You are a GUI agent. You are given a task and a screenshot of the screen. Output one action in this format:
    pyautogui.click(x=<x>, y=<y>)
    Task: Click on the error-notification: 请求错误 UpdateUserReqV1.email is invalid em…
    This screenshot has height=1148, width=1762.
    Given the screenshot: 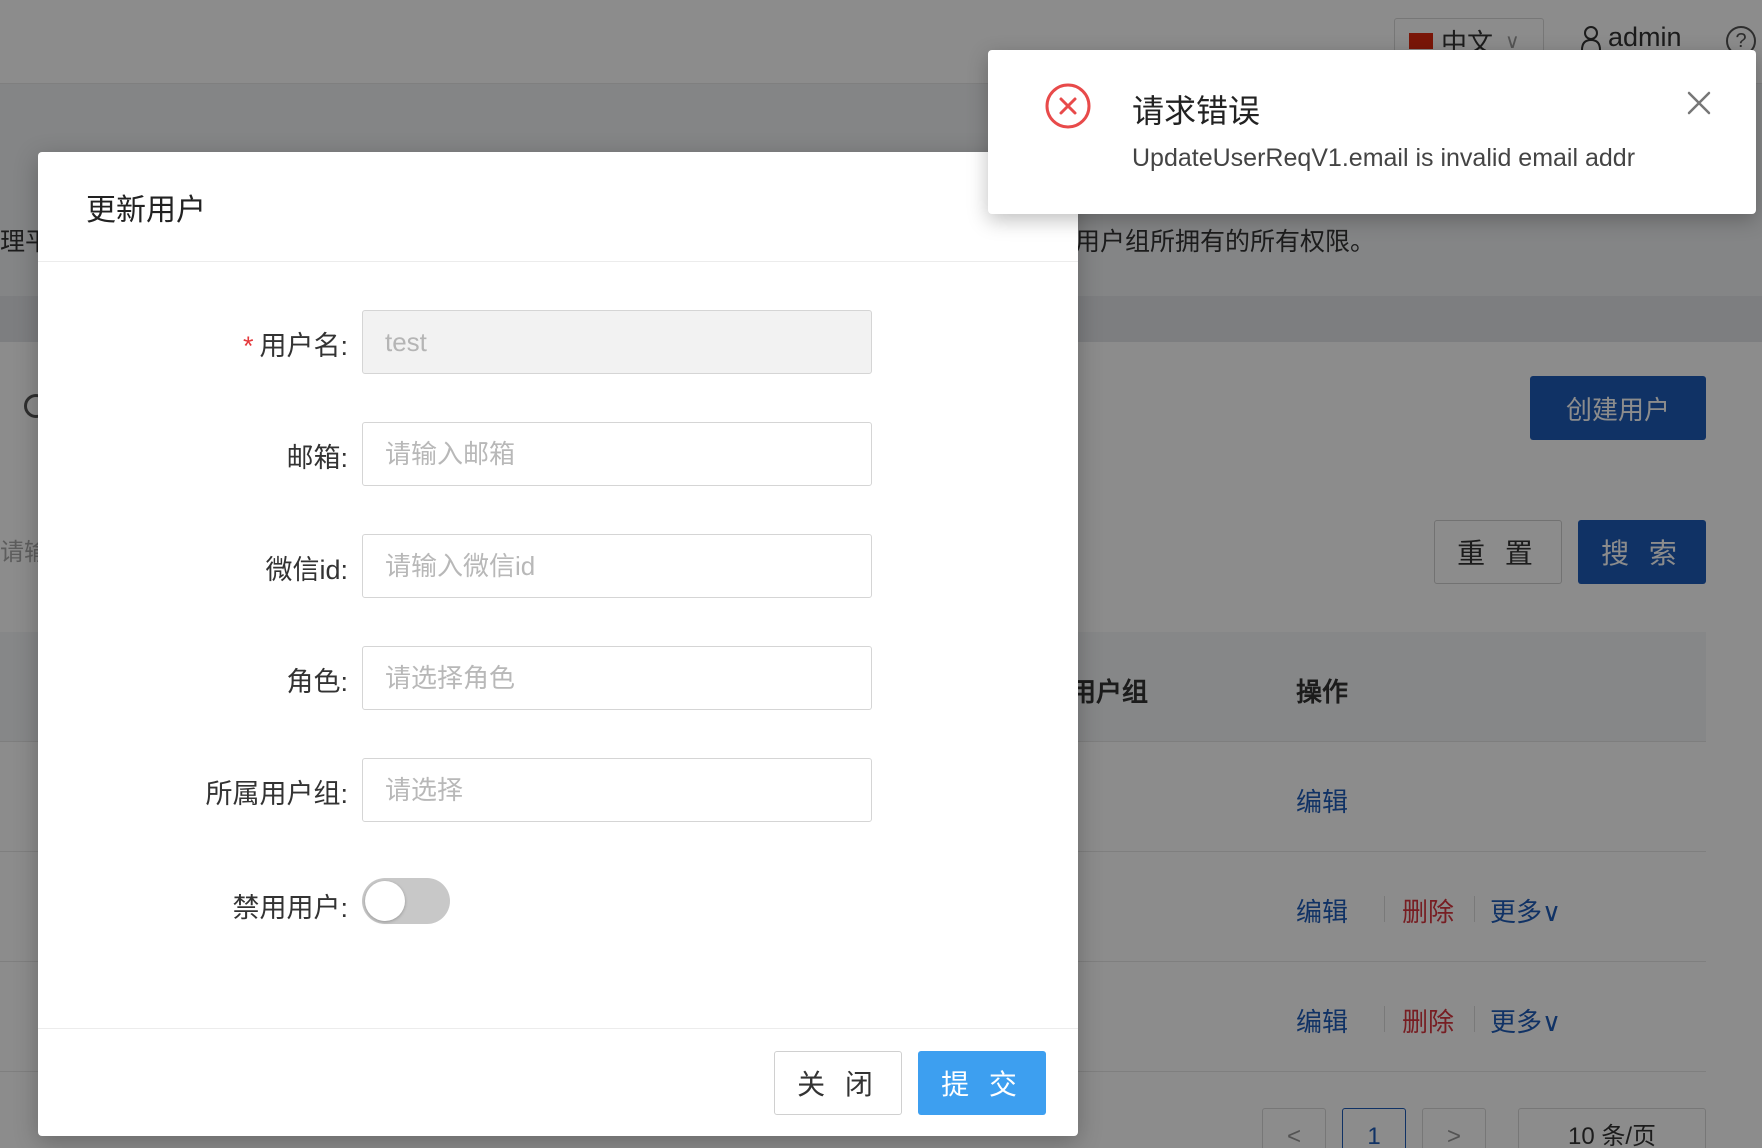 What is the action you would take?
    pyautogui.click(x=1372, y=132)
    